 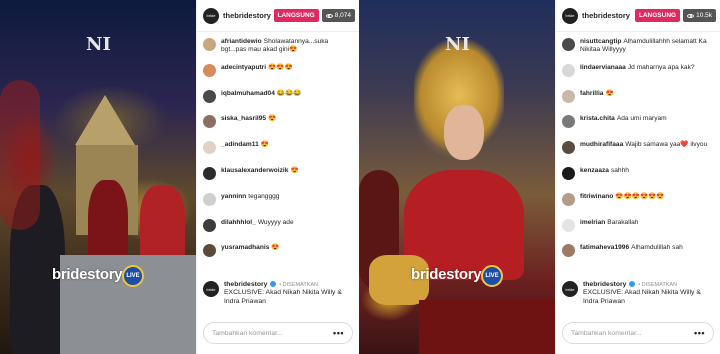 I want to click on watermark-text: bridestory, so click(x=446, y=274).